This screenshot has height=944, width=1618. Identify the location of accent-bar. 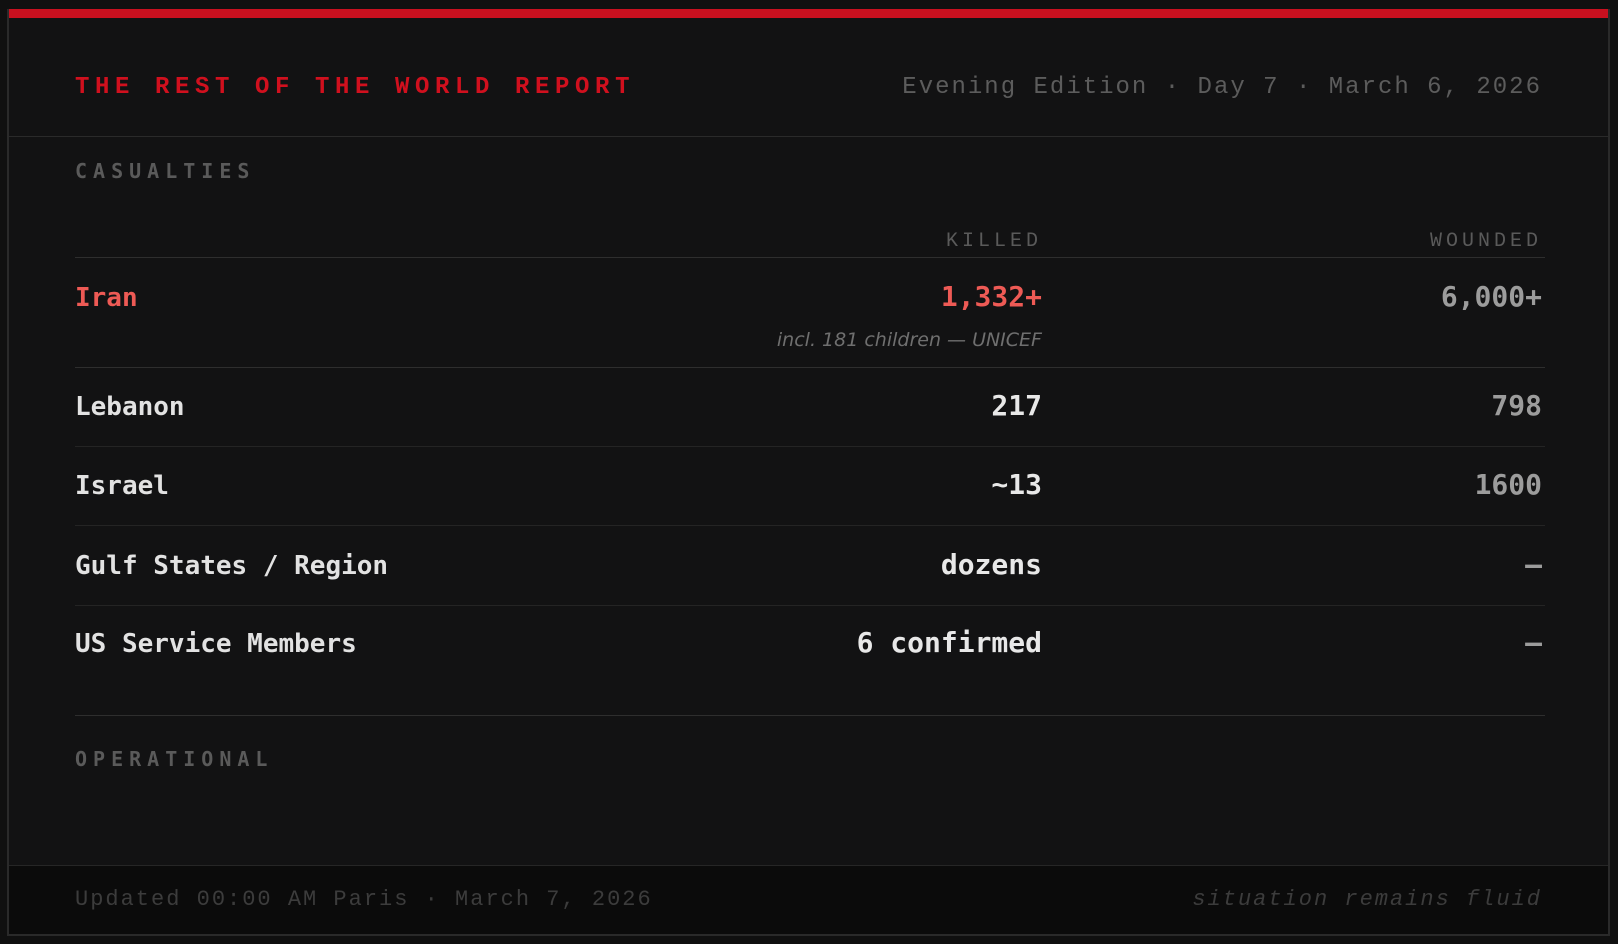
(808, 13).